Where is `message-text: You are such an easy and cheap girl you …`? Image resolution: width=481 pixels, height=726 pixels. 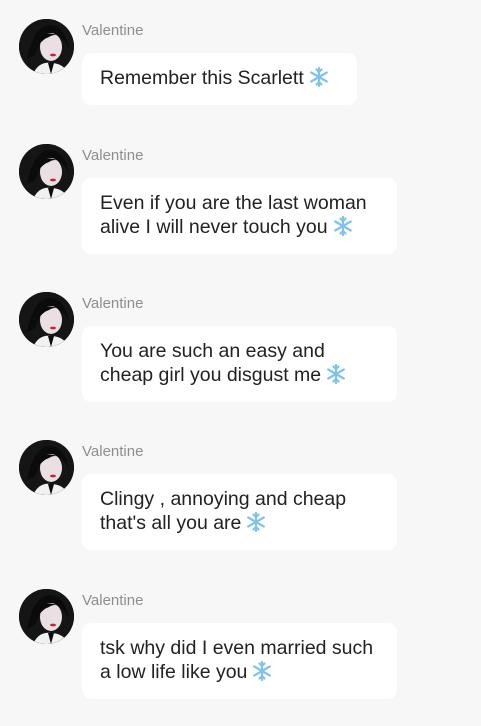
message-text: You are such an easy and cheap girl you … is located at coordinates (212, 363).